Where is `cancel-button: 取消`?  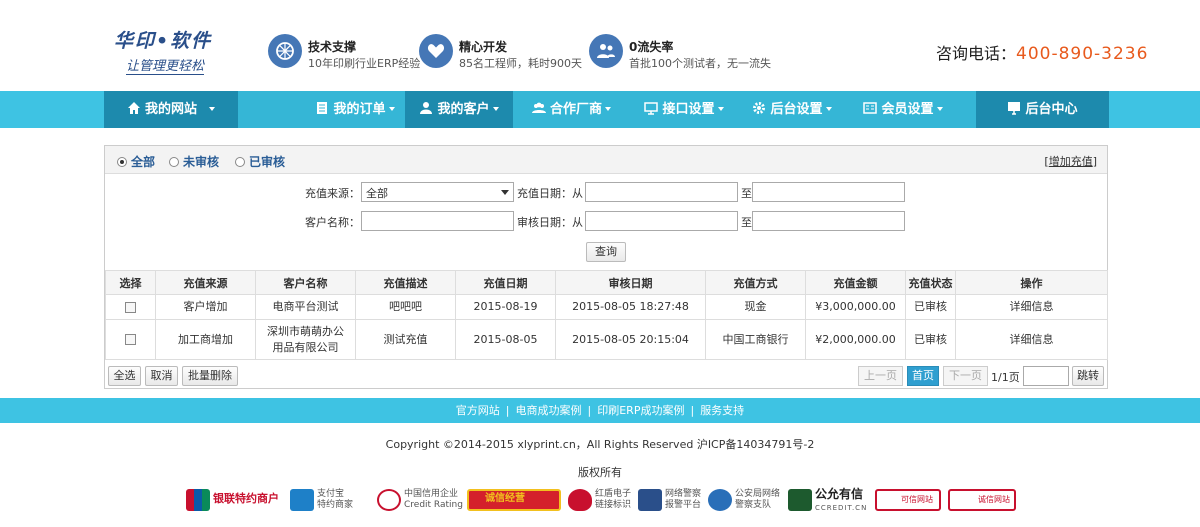 cancel-button: 取消 is located at coordinates (161, 376).